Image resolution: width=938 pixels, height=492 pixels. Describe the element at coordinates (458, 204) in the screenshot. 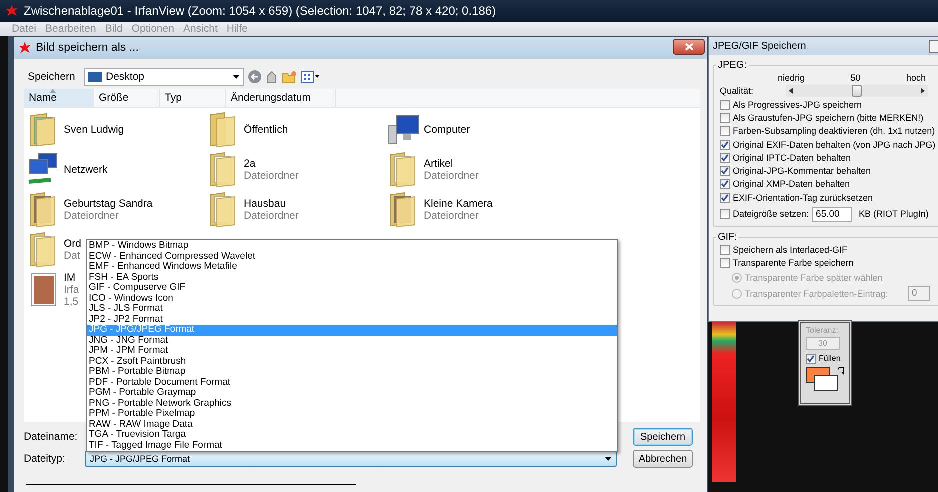

I see `file-name: Kleine Kamera` at that location.